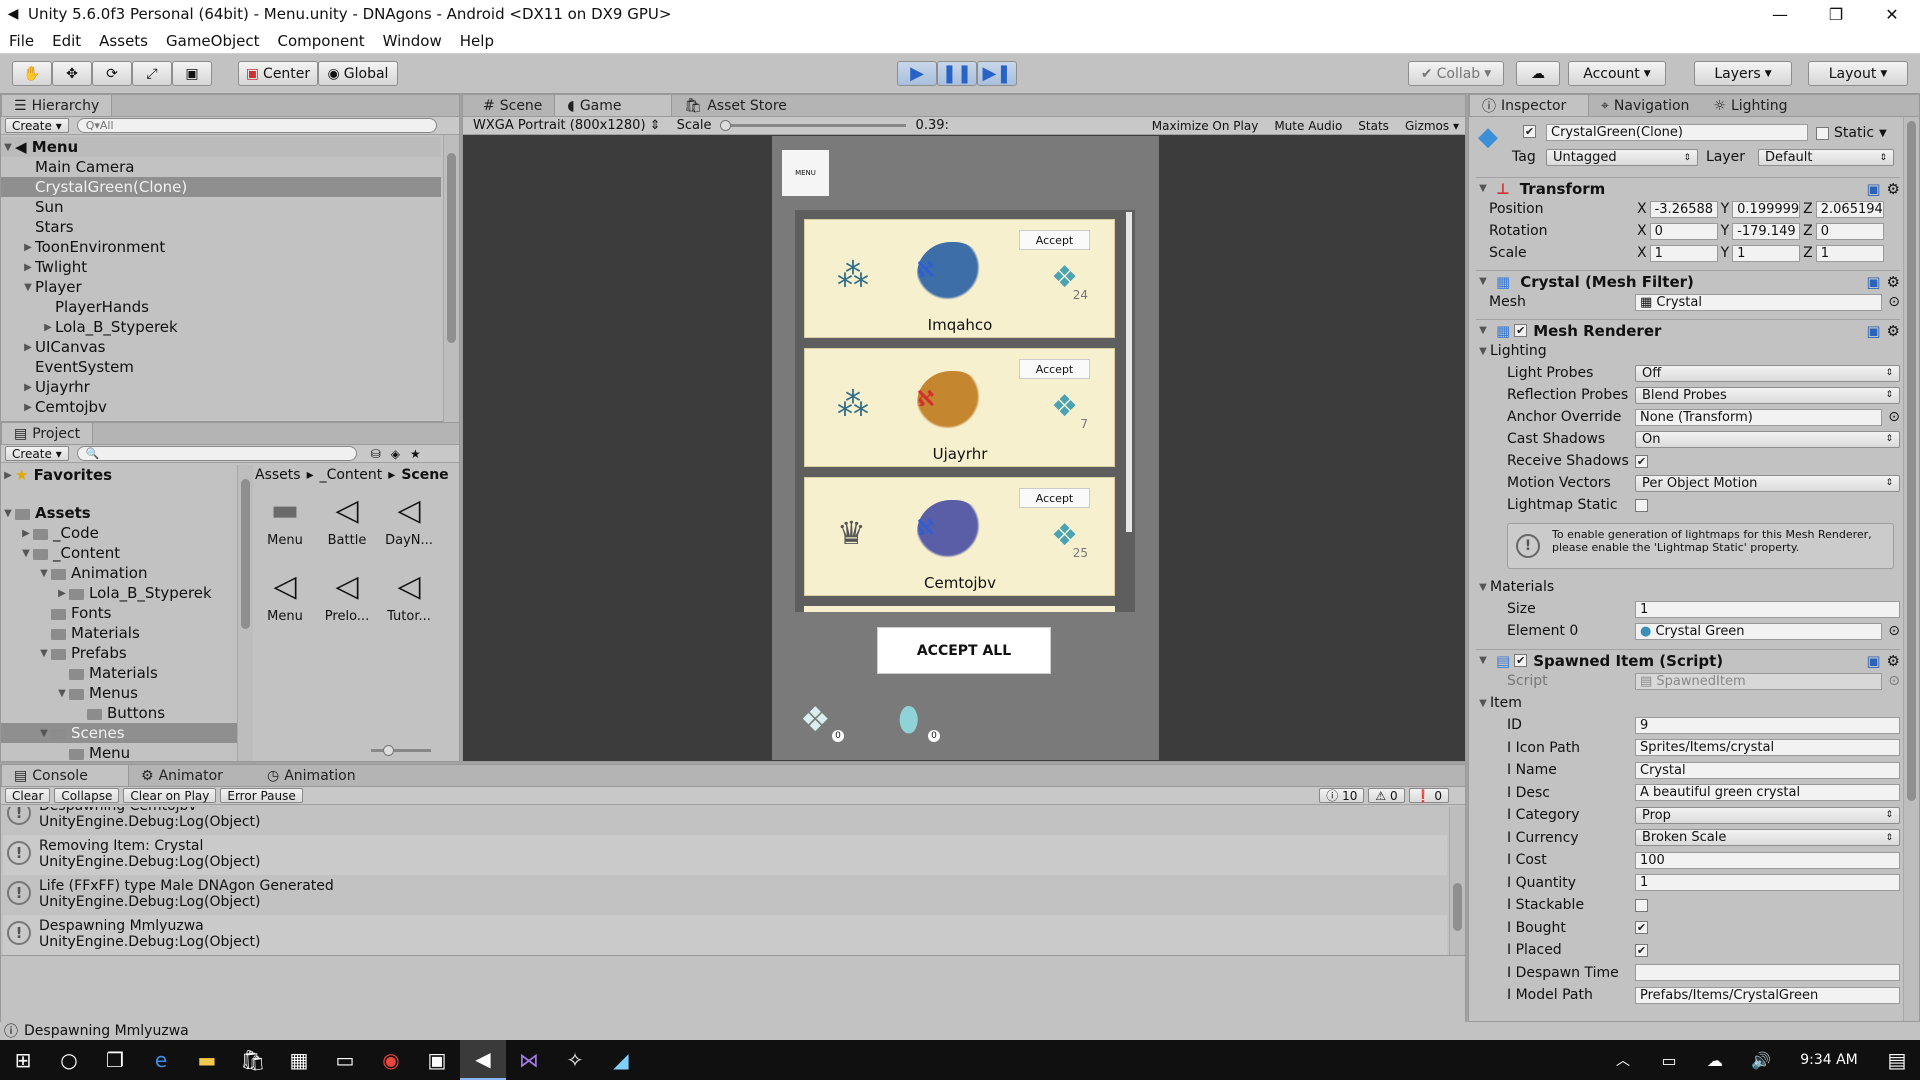 Image resolution: width=1920 pixels, height=1080 pixels. Describe the element at coordinates (66, 41) in the screenshot. I see `menu-edit: Edit` at that location.